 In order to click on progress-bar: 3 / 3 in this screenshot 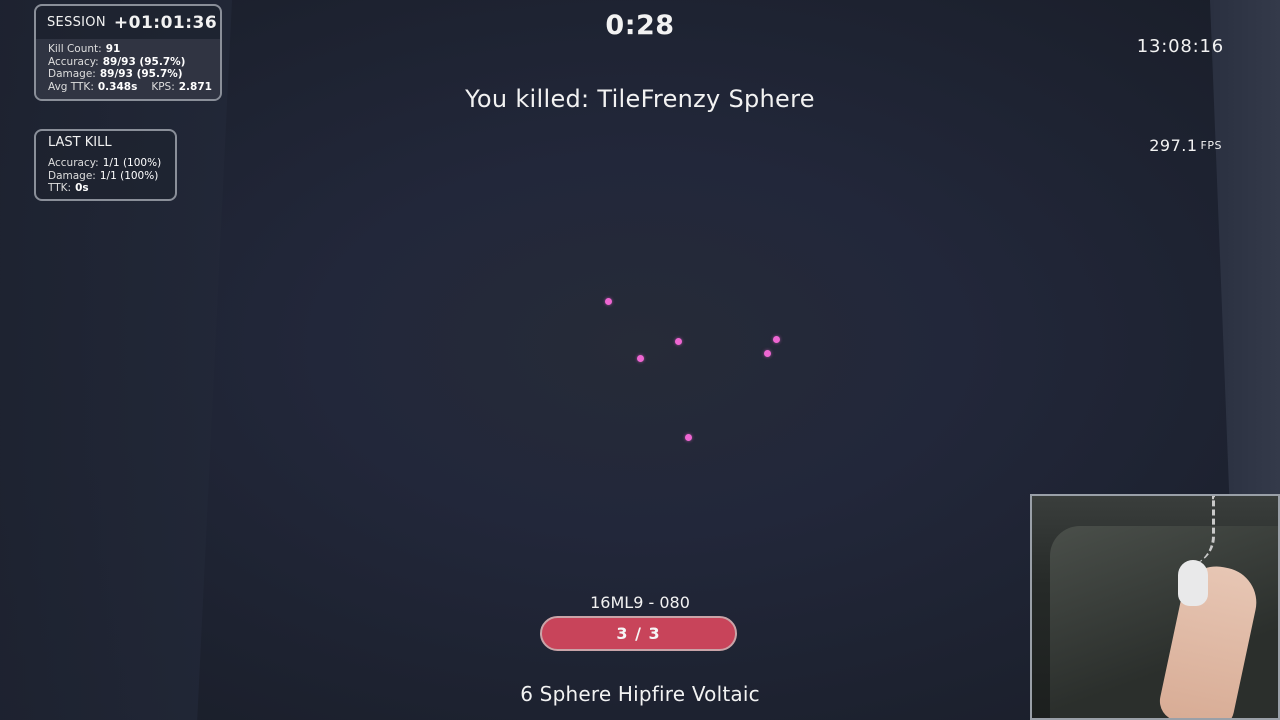, I will do `click(638, 633)`.